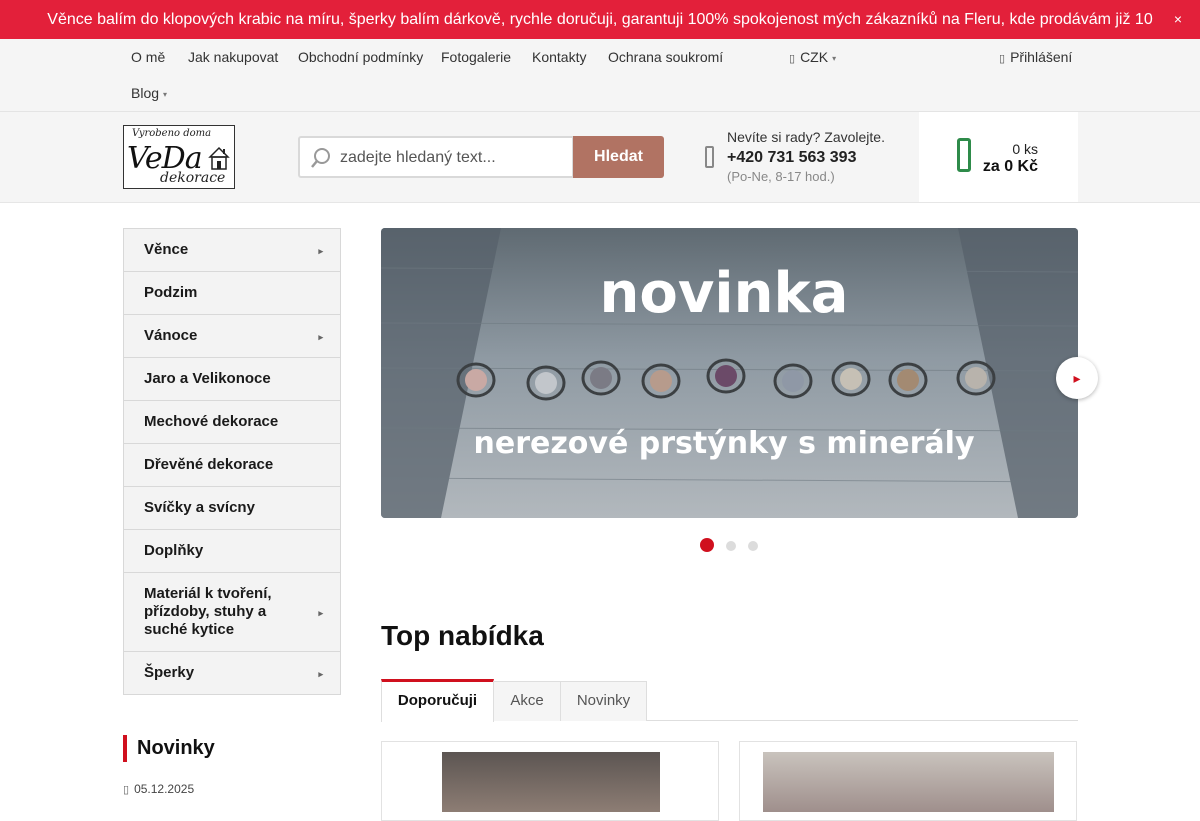  I want to click on cart-total: za 0 Kč, so click(1010, 166).